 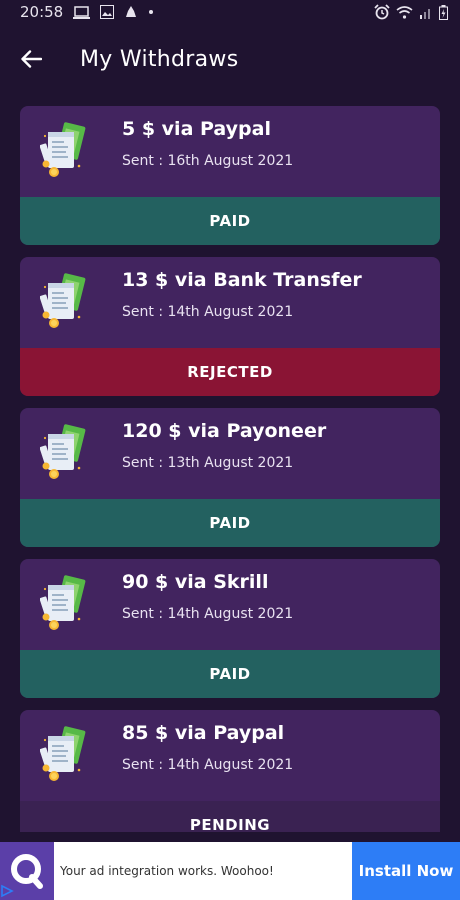 What do you see at coordinates (230, 12) in the screenshot?
I see `status-bar: 20:58` at bounding box center [230, 12].